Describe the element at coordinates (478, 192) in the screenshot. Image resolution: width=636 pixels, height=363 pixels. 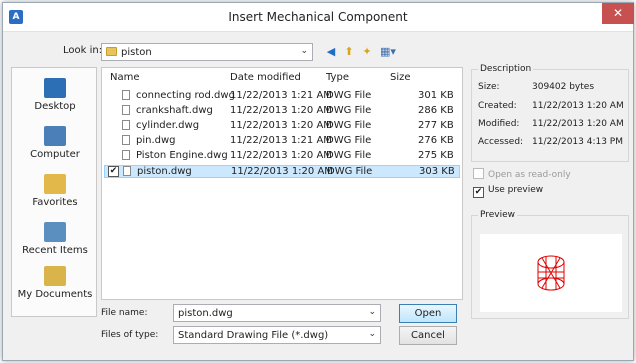
I see `use-preview-checkbox: ✔` at that location.